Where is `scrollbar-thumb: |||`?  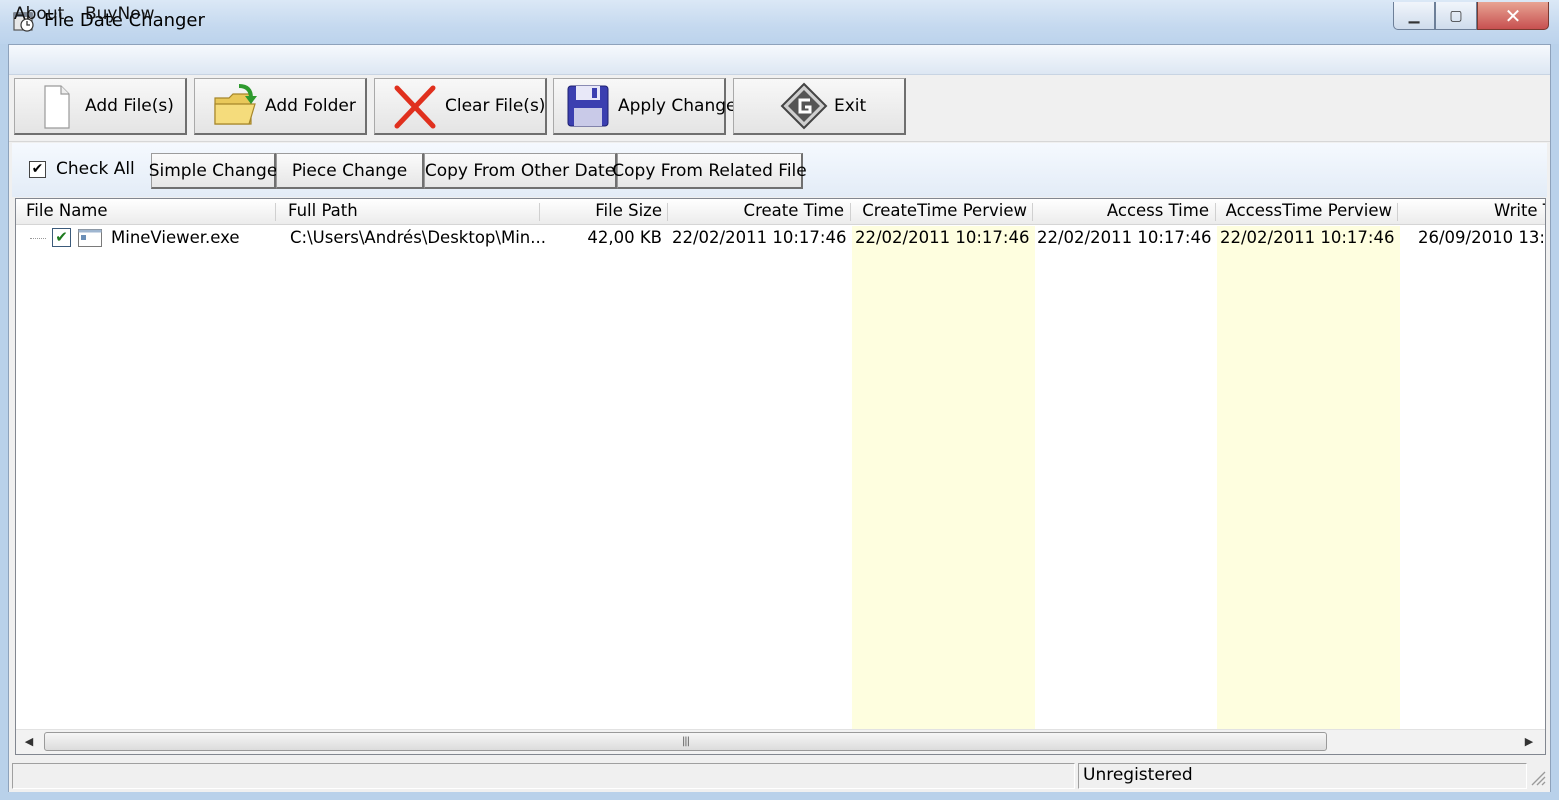 scrollbar-thumb: ||| is located at coordinates (685, 741).